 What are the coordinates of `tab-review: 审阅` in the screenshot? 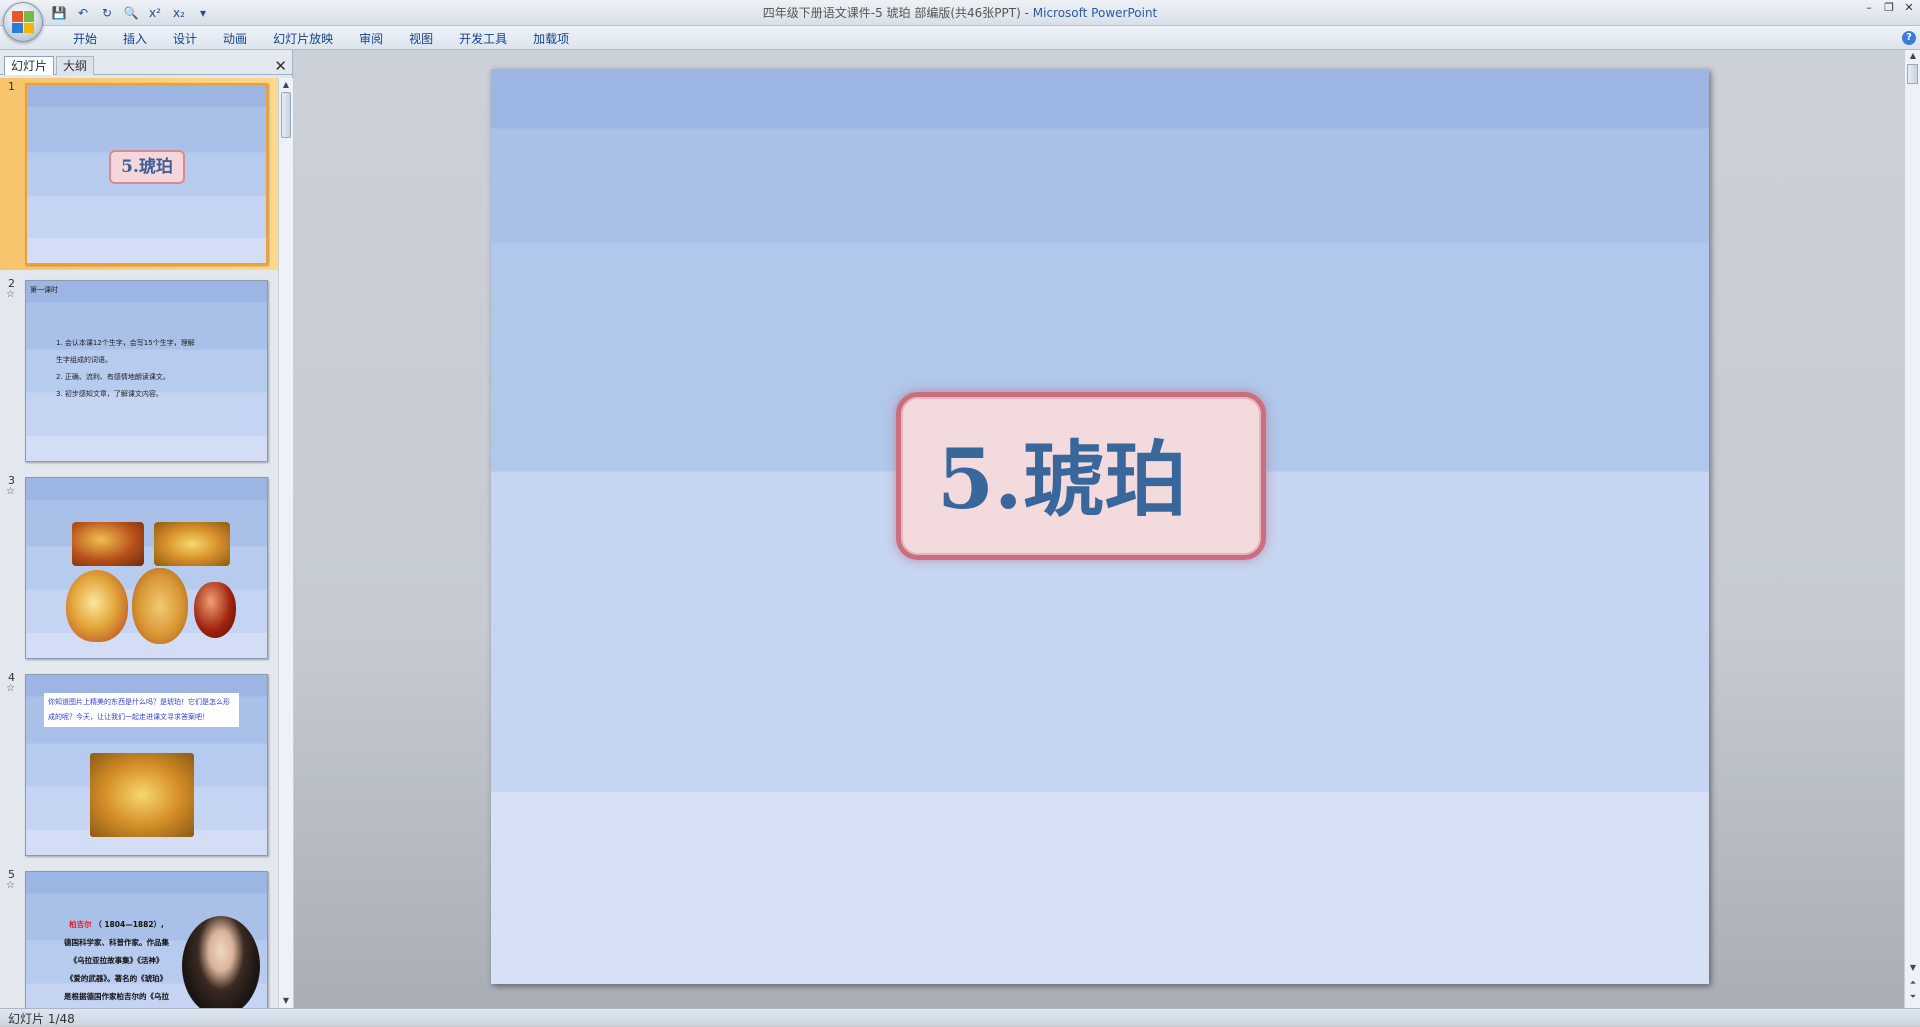 It's located at (371, 39).